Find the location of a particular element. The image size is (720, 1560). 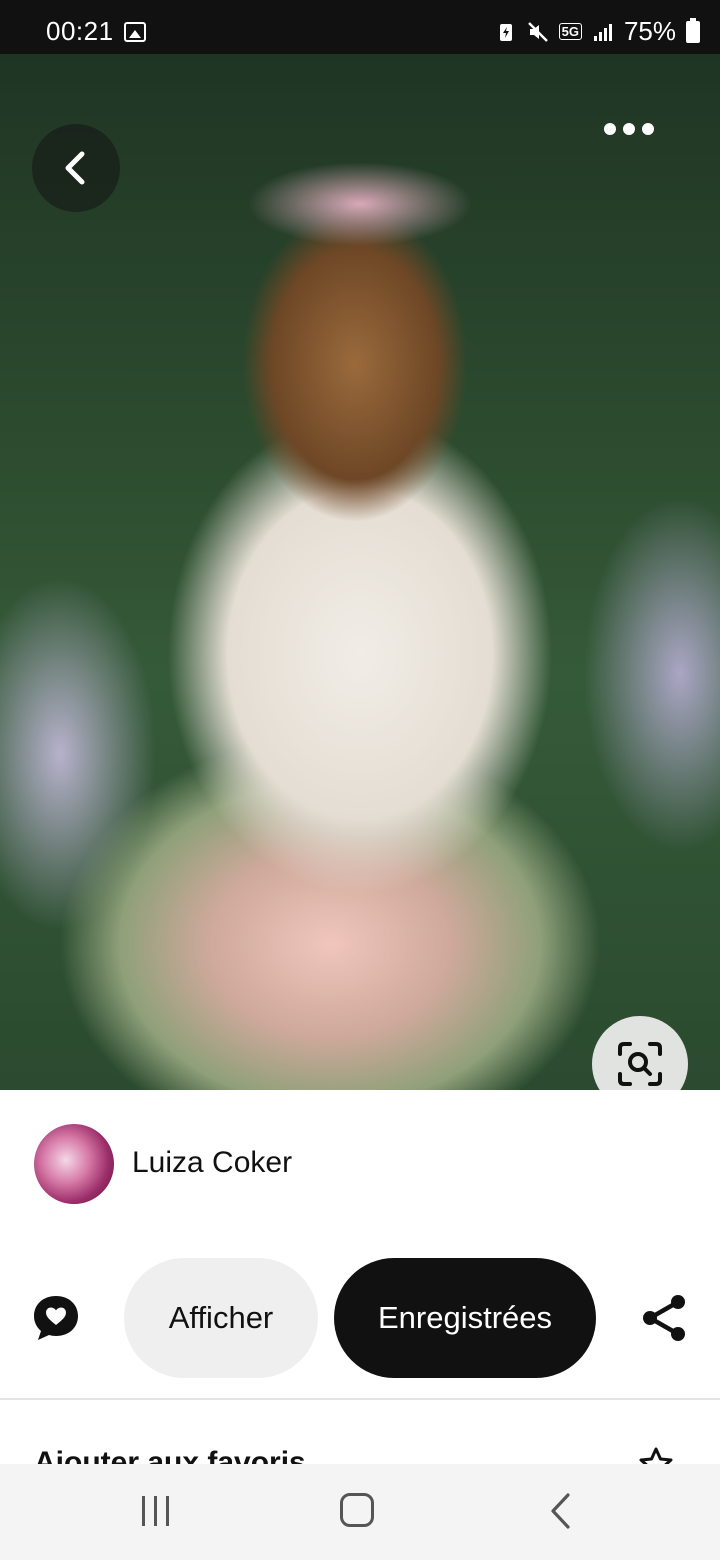

home-icon is located at coordinates (357, 1510).